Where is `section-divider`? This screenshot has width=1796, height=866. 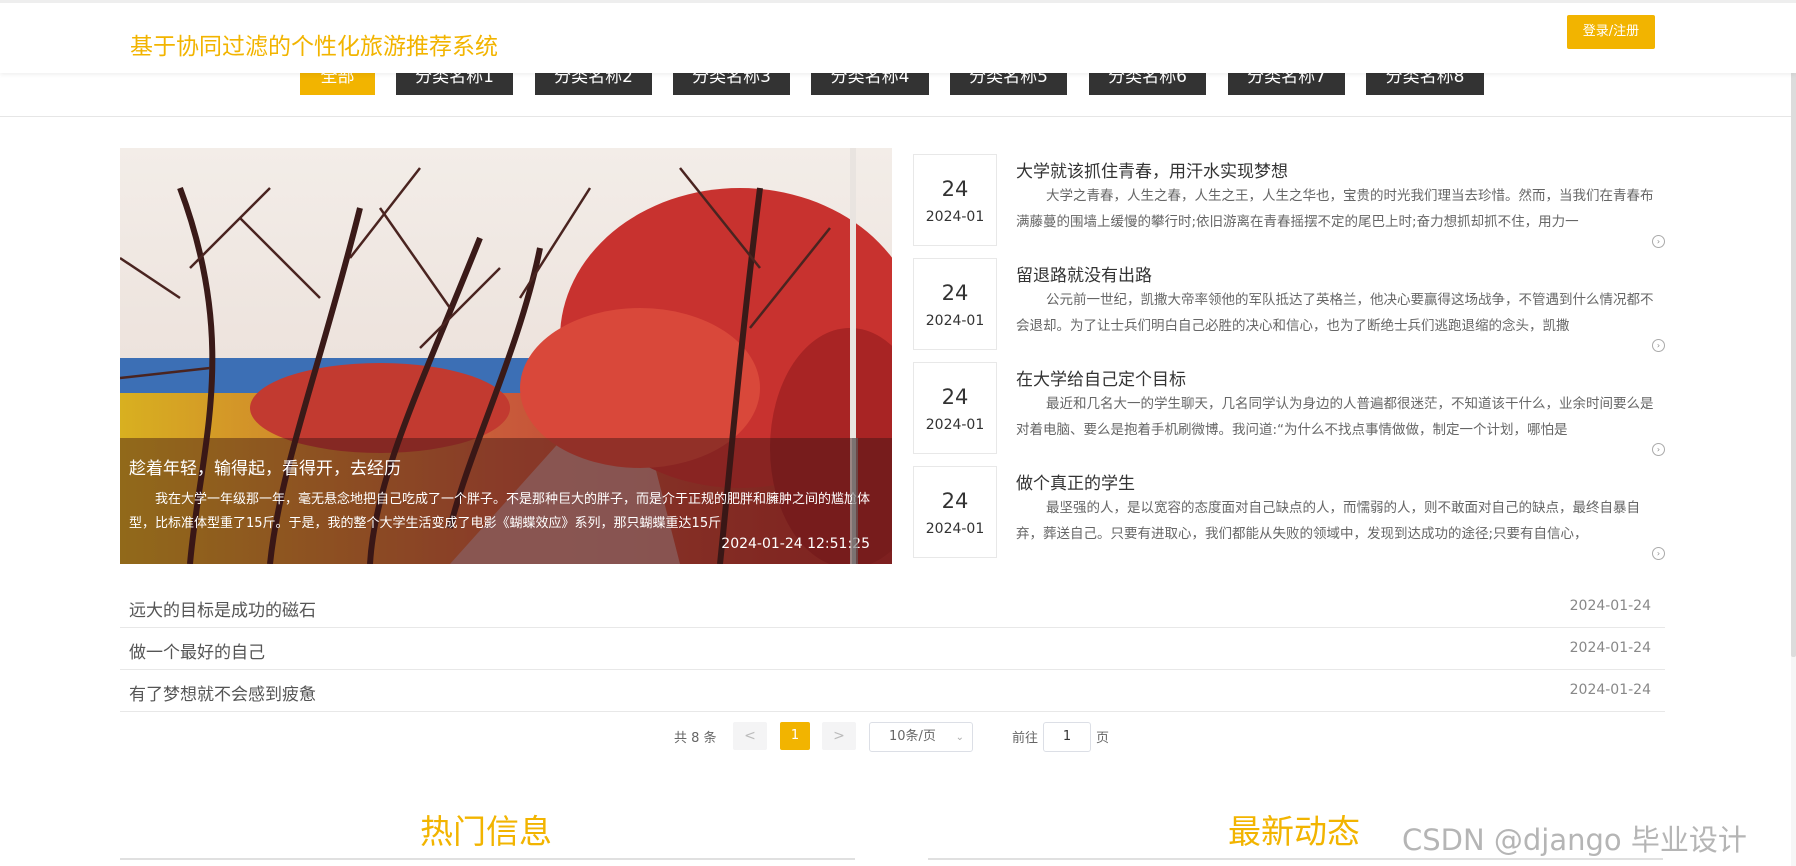 section-divider is located at coordinates (487, 859).